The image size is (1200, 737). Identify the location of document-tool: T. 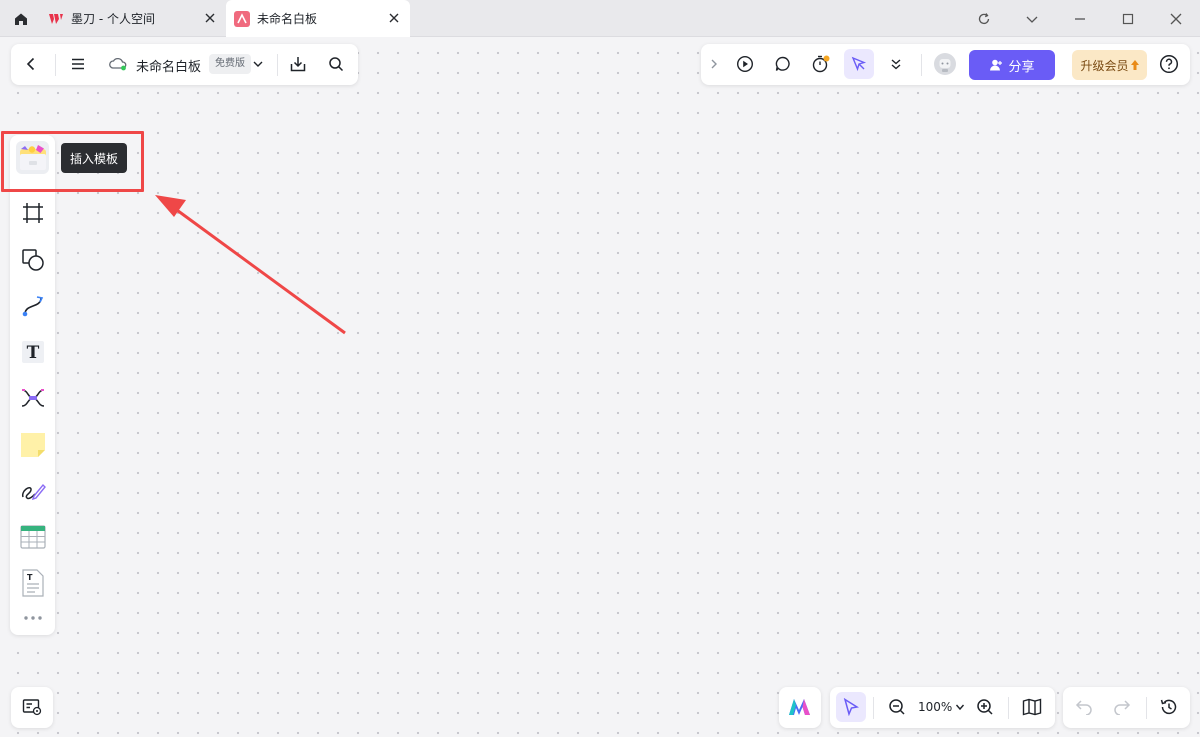
(32, 582).